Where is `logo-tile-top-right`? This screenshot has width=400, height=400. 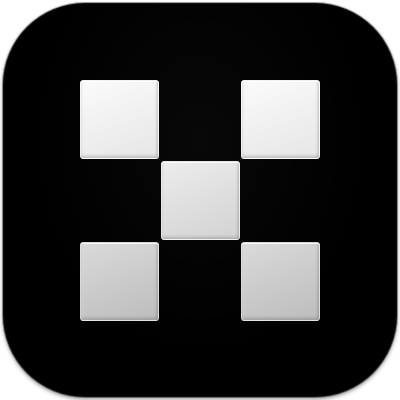 logo-tile-top-right is located at coordinates (280, 119).